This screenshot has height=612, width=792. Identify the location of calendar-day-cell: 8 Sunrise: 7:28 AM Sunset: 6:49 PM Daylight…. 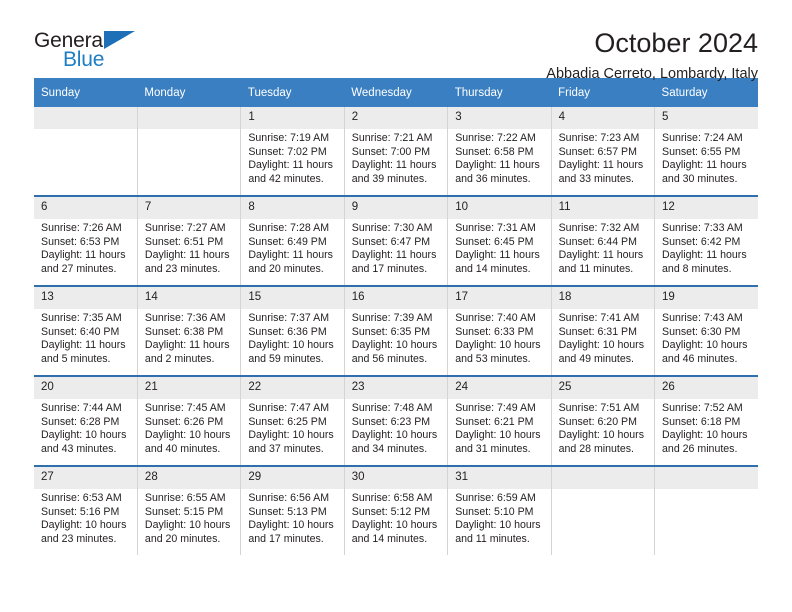
(292, 240).